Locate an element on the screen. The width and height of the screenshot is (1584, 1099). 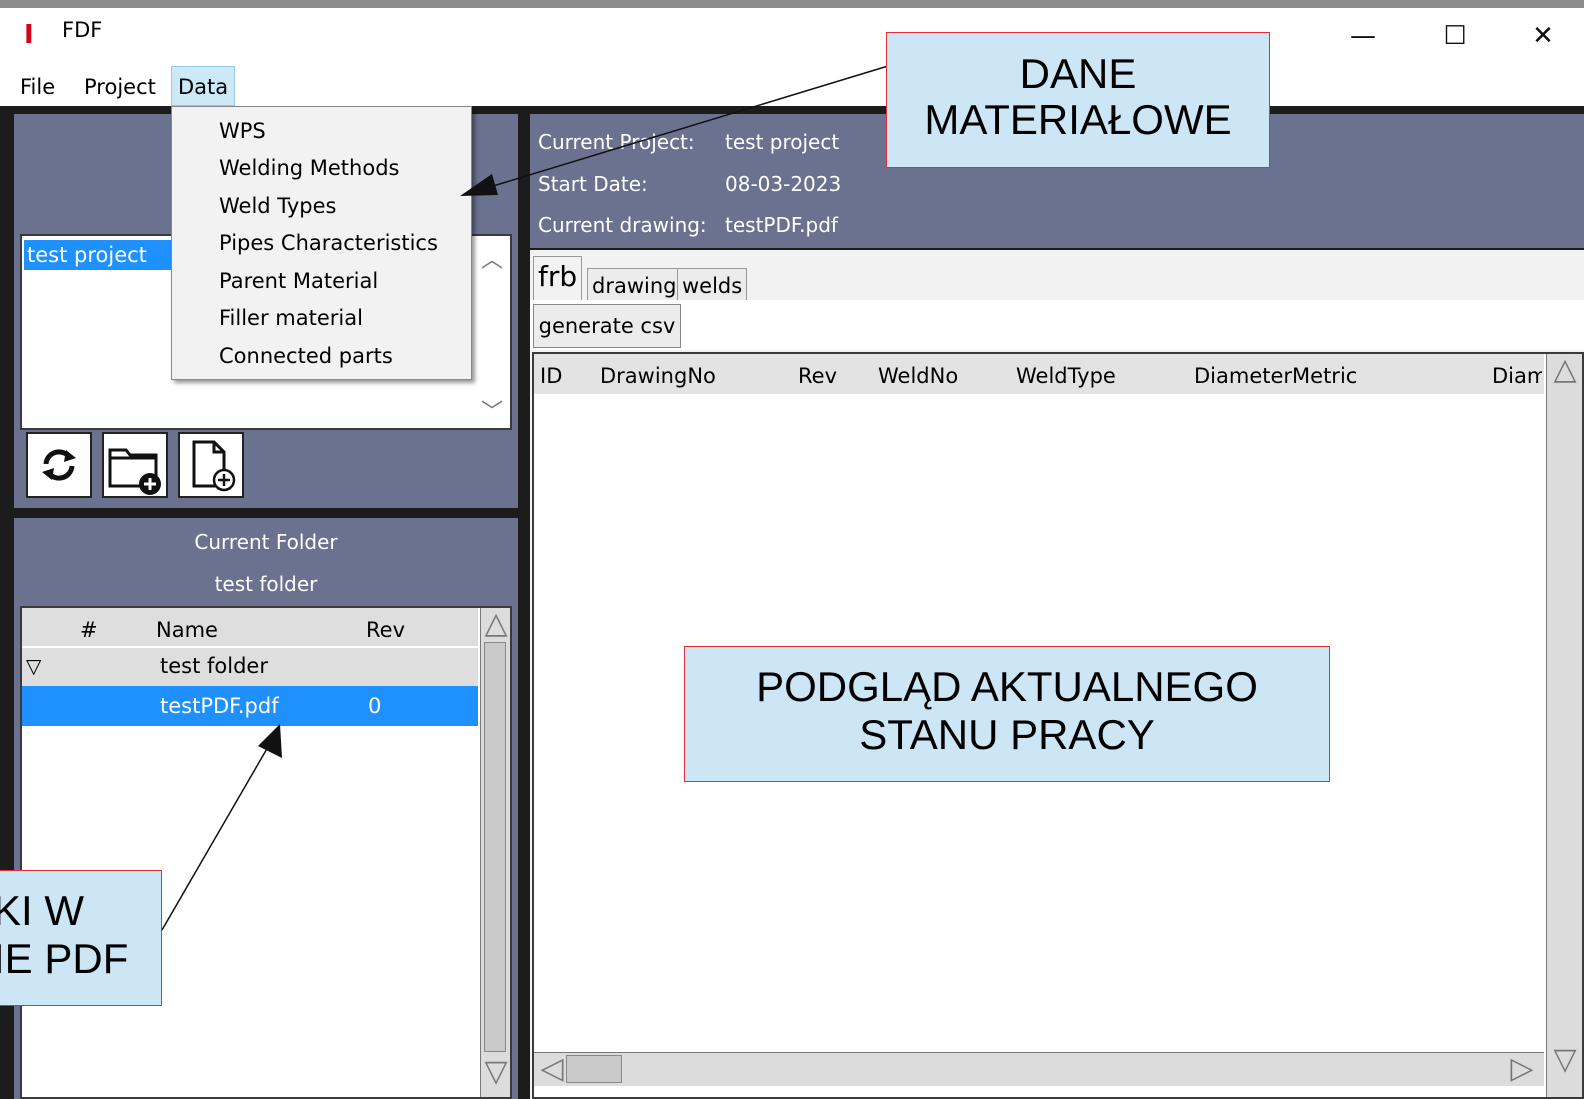
scroll-left-icon: ◁ is located at coordinates (552, 1069).